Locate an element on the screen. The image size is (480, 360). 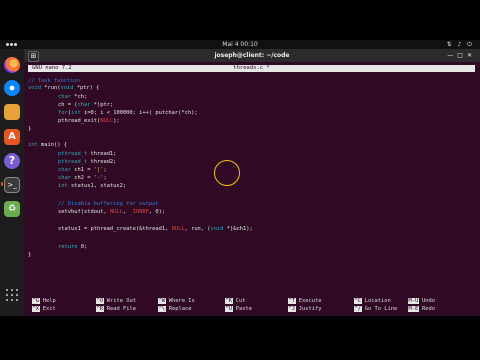
code-token: *)&ch1); is located at coordinates (238, 229).